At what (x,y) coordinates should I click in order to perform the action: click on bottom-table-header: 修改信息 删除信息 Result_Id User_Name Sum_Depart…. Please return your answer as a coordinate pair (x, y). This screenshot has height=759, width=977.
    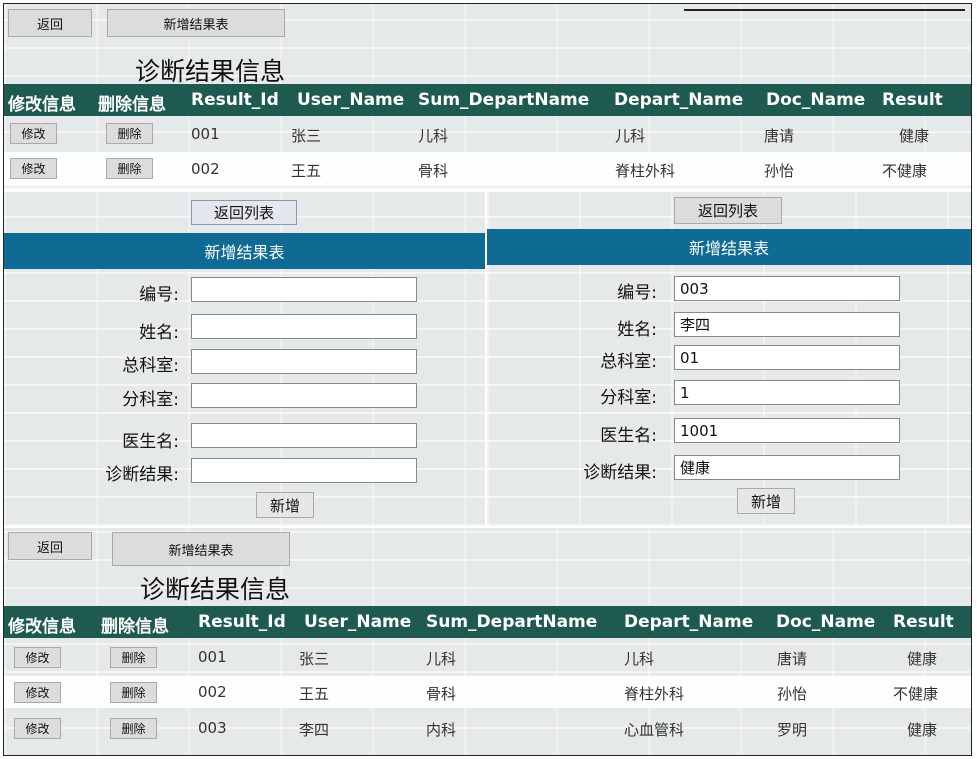
    Looking at the image, I should click on (487, 622).